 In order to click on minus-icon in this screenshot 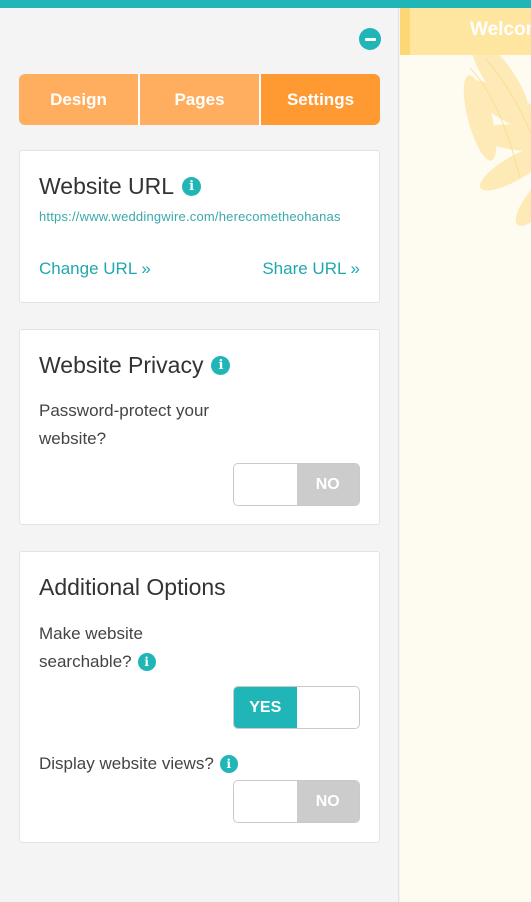, I will do `click(370, 39)`.